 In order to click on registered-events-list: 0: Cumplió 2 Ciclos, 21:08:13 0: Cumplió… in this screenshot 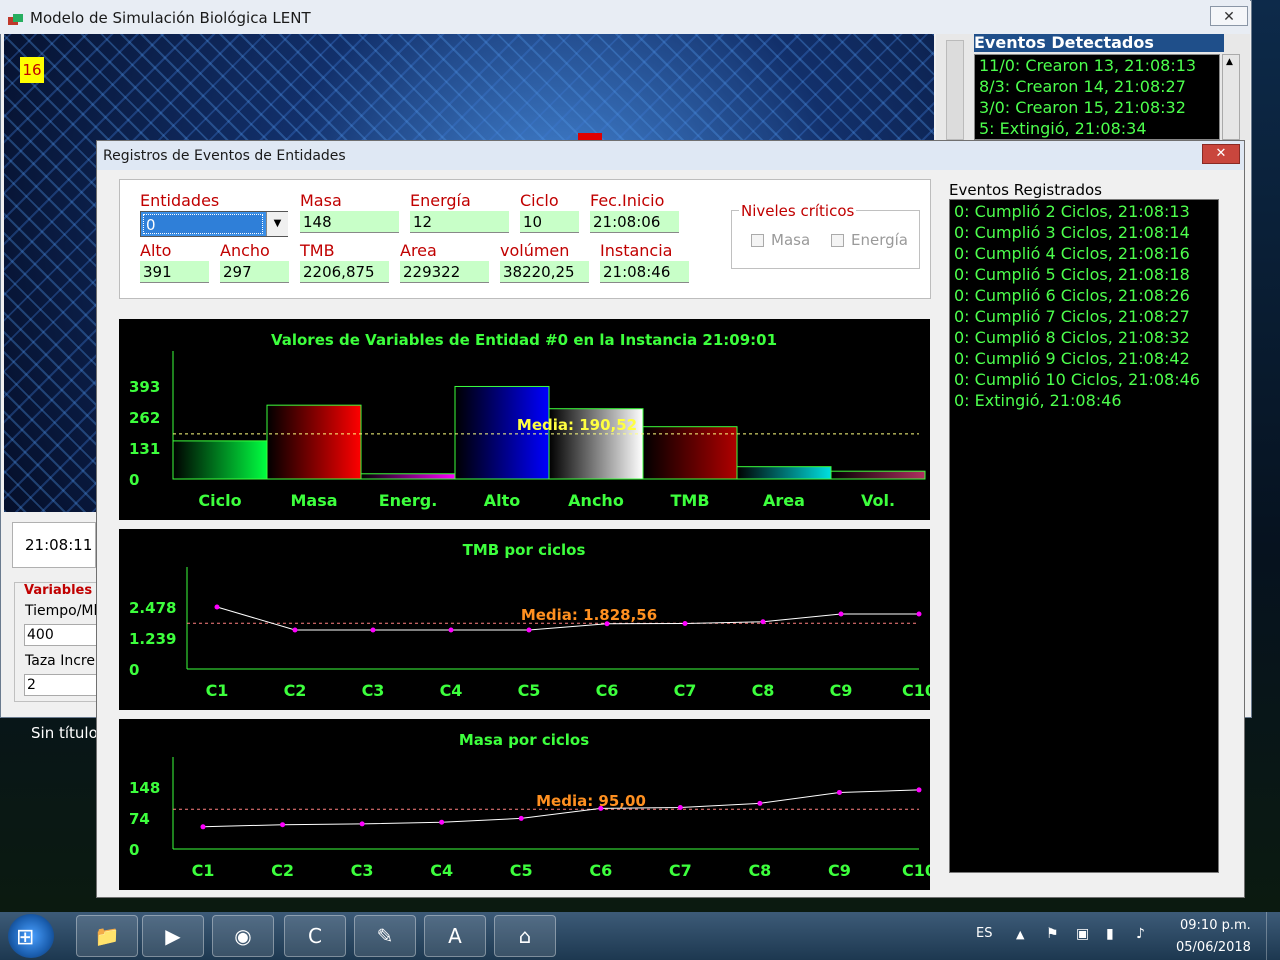, I will do `click(1084, 536)`.